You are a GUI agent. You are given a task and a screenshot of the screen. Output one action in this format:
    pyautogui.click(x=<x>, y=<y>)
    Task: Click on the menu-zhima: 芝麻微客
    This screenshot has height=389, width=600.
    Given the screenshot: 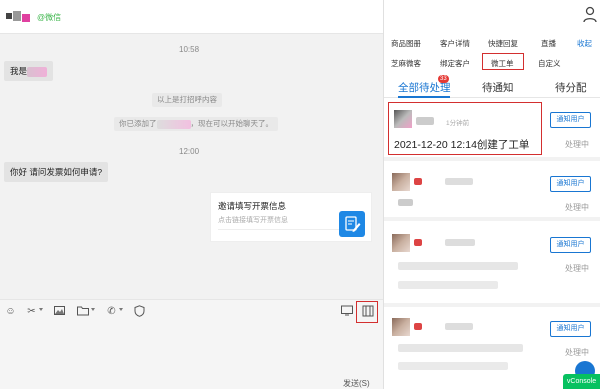 What is the action you would take?
    pyautogui.click(x=406, y=63)
    